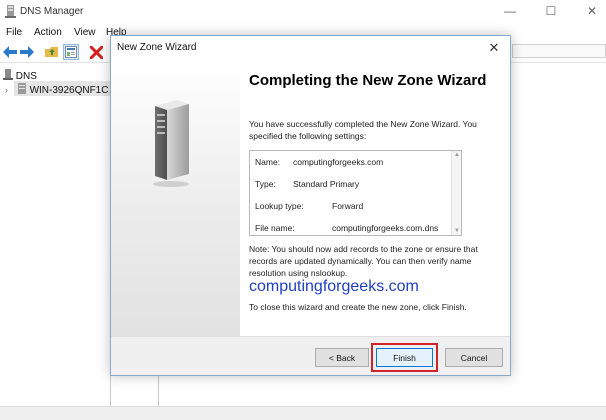 This screenshot has width=606, height=420. Describe the element at coordinates (310, 48) in the screenshot. I see `wizard-titlebar: New Zone Wizard ✕` at that location.